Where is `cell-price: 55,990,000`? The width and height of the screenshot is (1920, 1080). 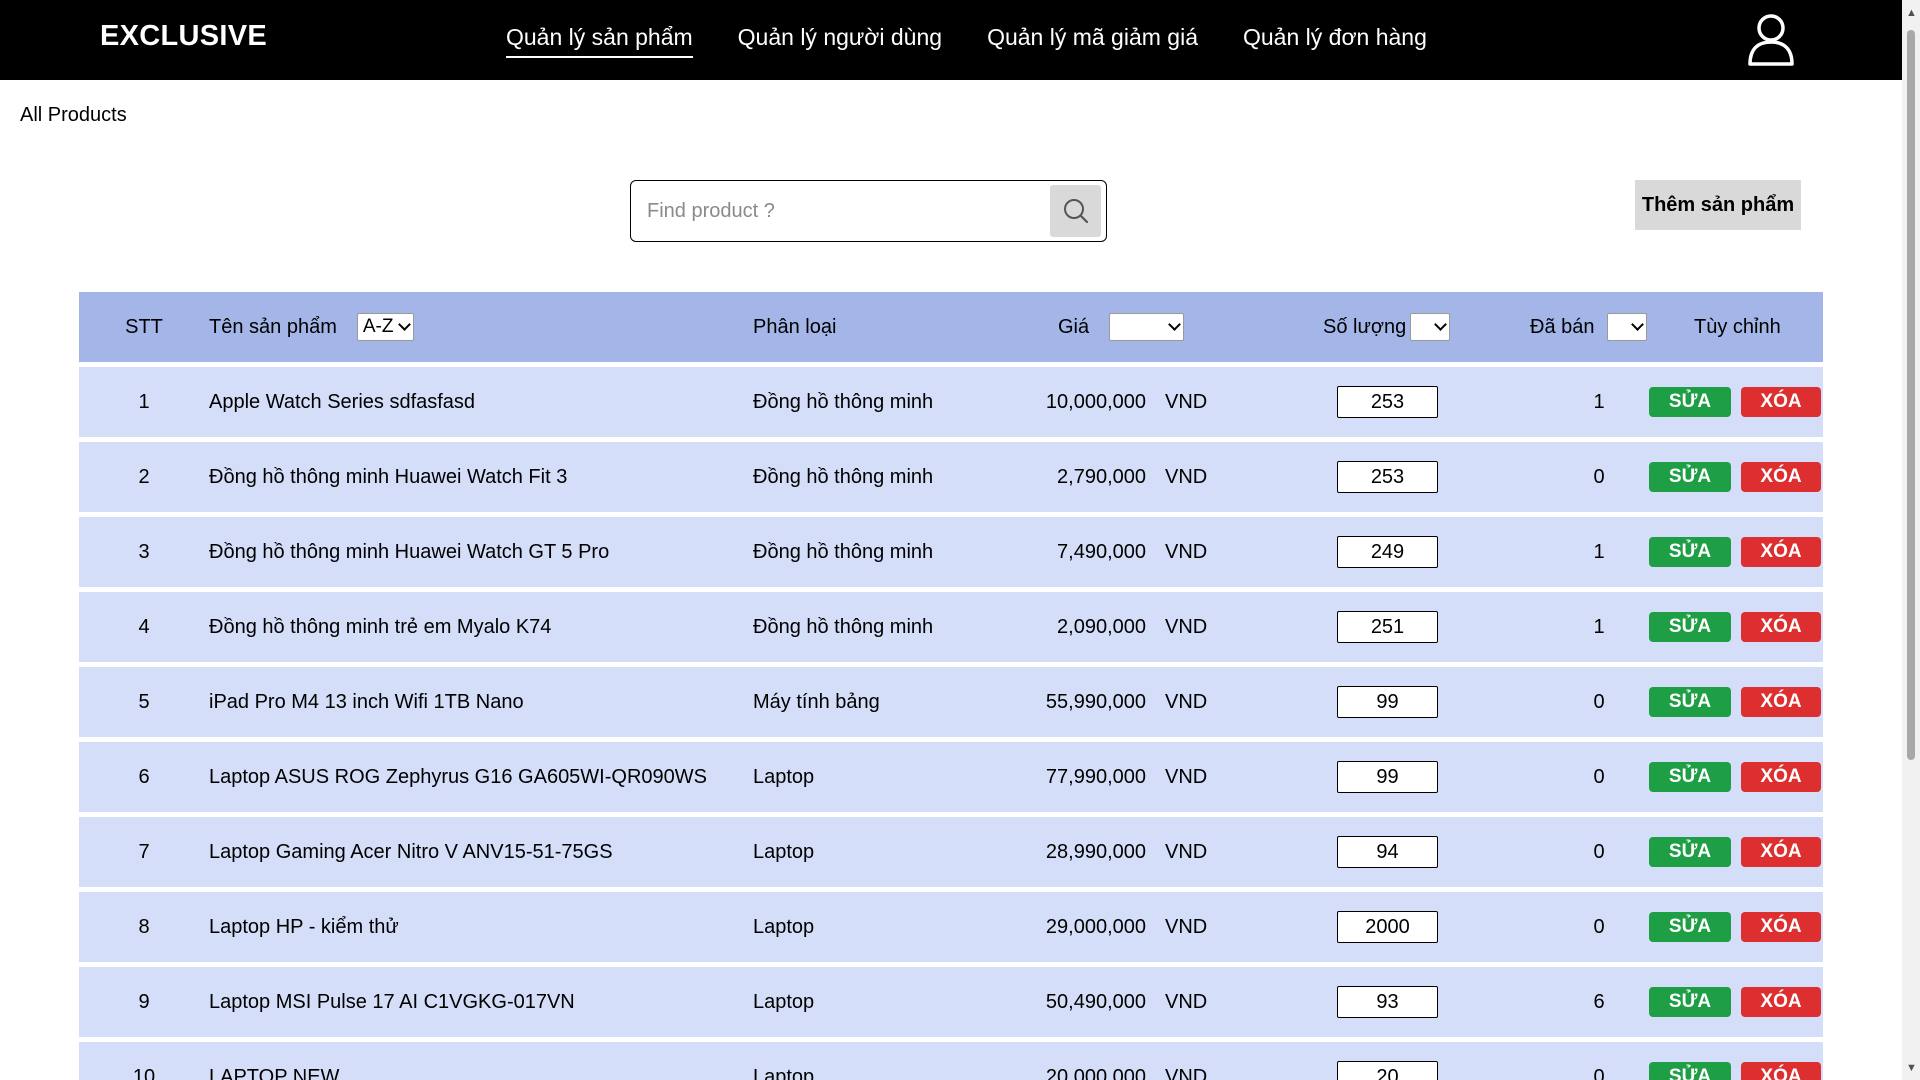 cell-price: 55,990,000 is located at coordinates (1095, 701).